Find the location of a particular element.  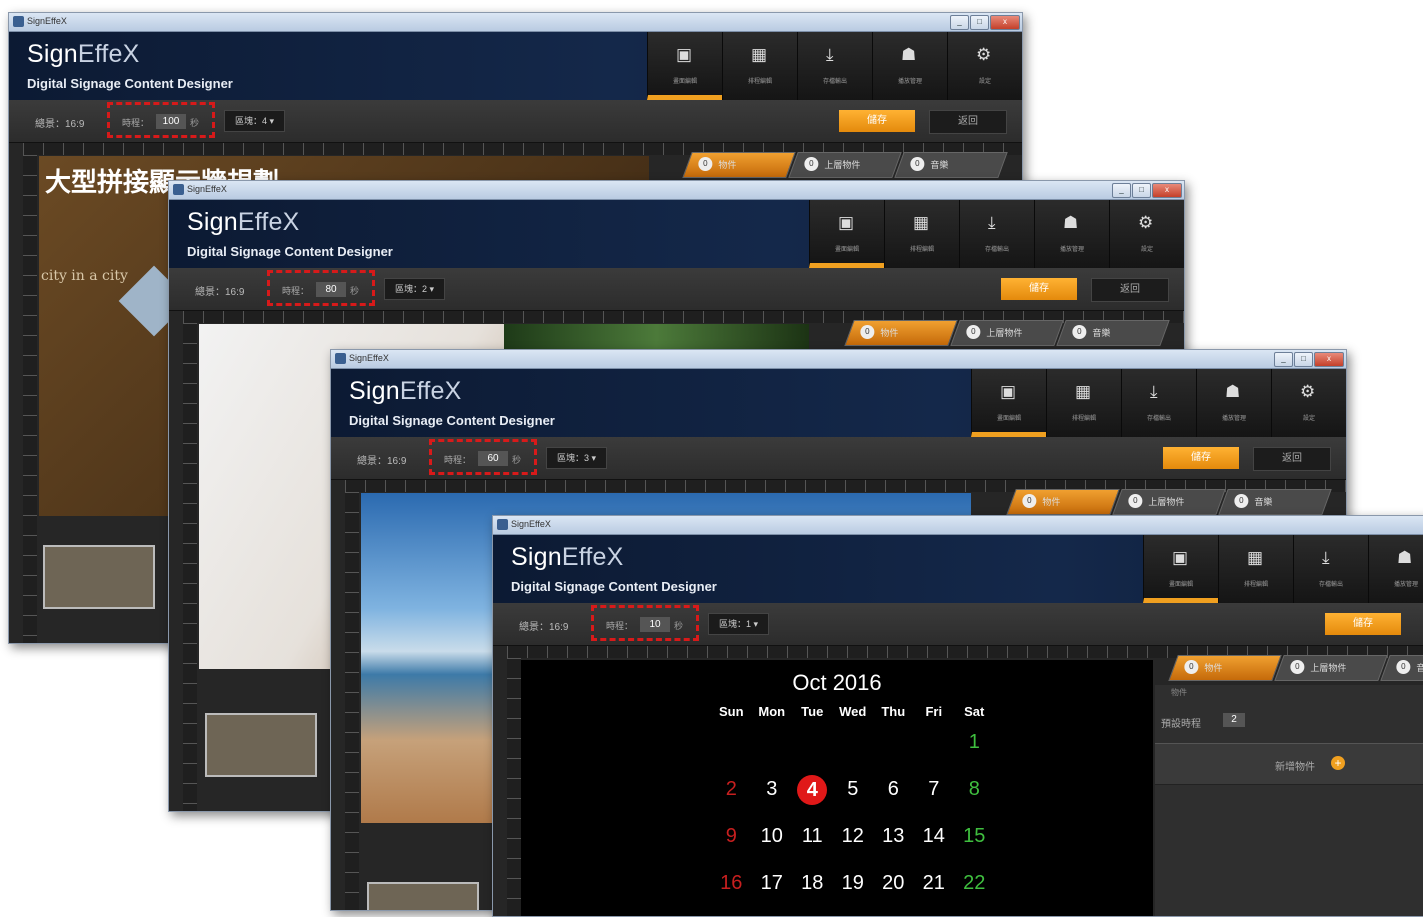

scene-dropdown: 區塊：4 ▾ is located at coordinates (255, 121).